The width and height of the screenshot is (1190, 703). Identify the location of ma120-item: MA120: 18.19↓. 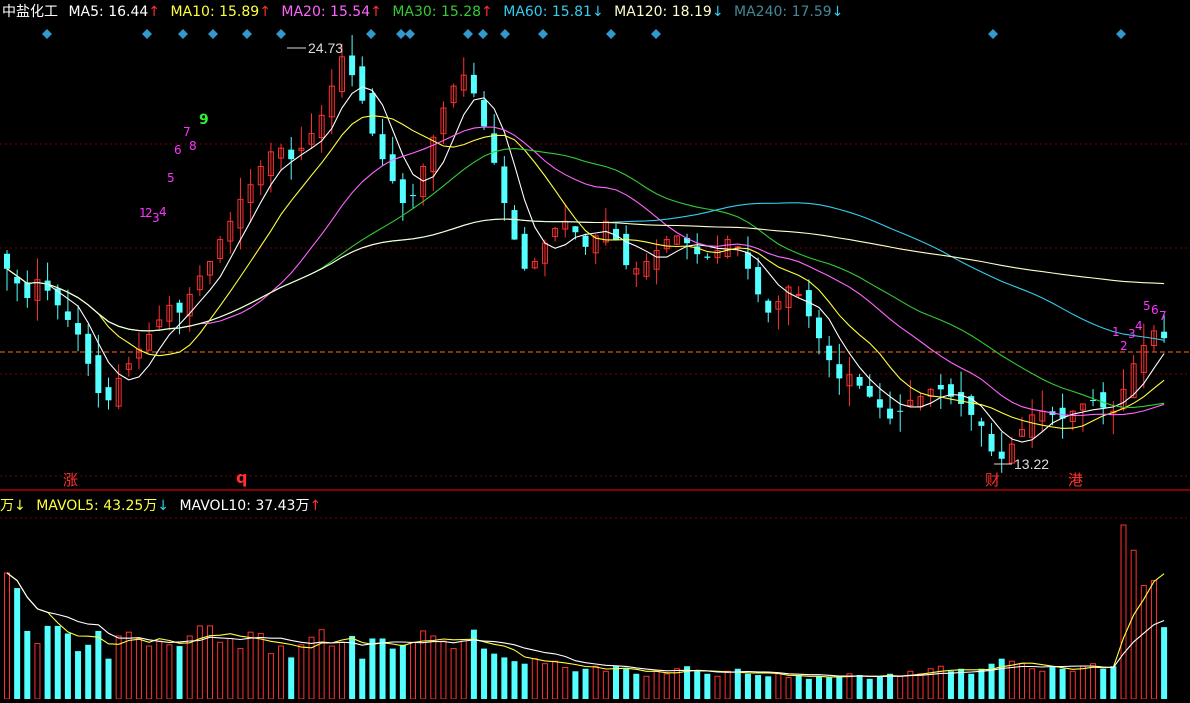
(668, 12).